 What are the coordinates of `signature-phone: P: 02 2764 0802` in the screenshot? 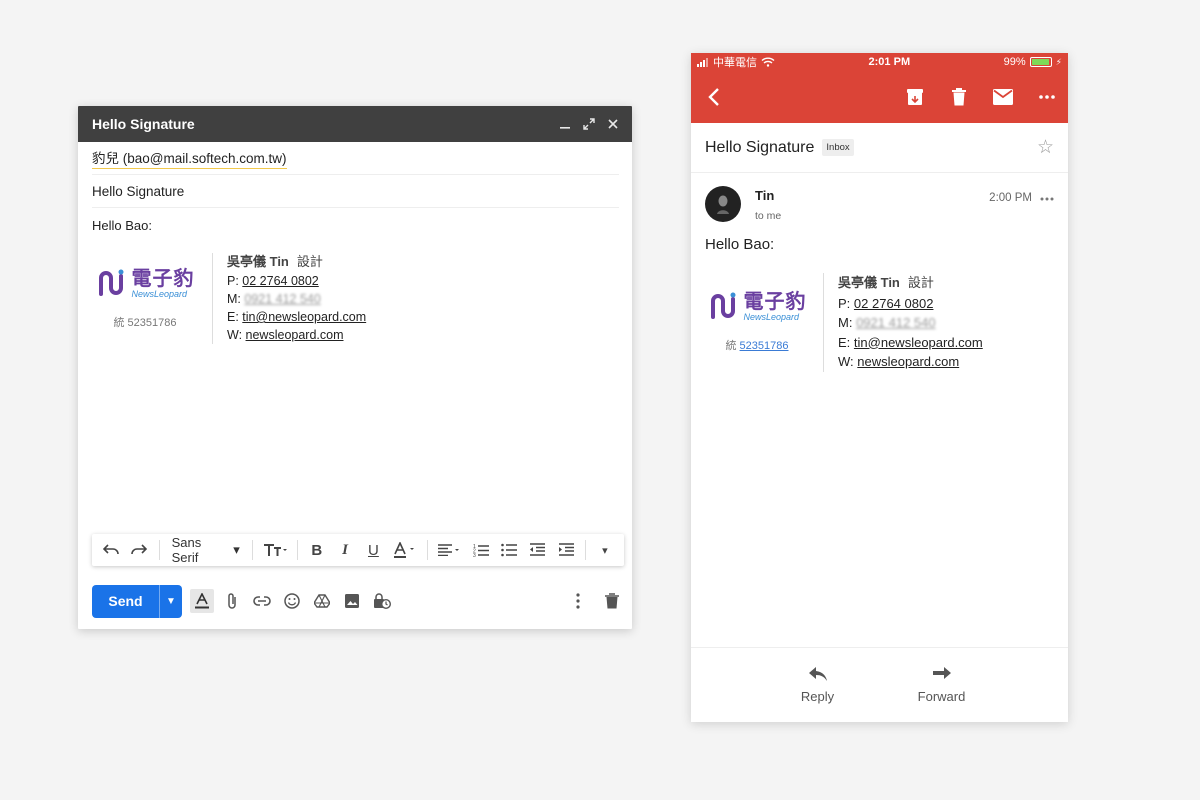 It's located at (910, 304).